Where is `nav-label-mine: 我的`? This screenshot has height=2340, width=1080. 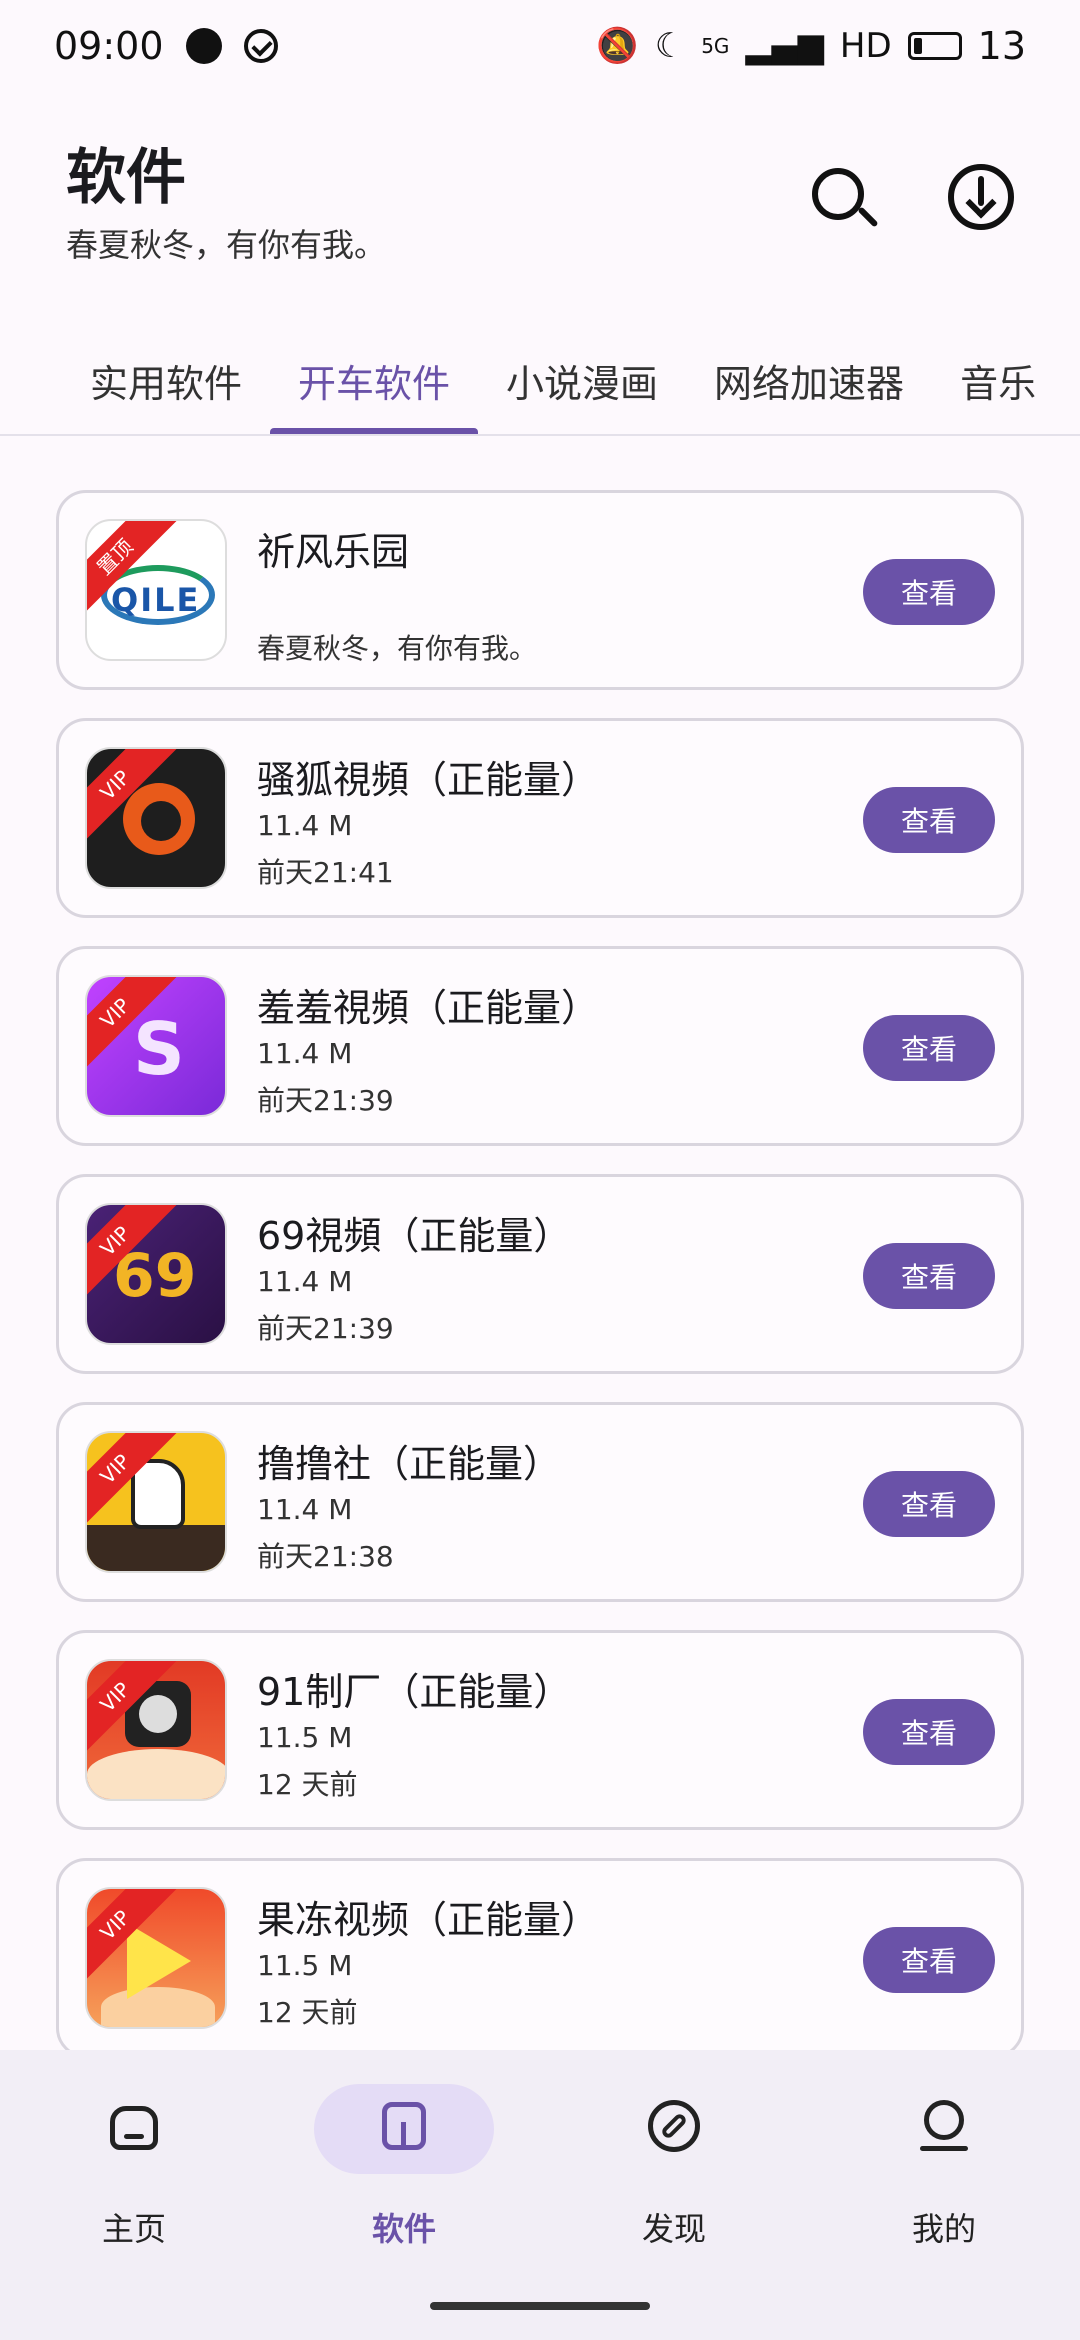 nav-label-mine: 我的 is located at coordinates (943, 2229).